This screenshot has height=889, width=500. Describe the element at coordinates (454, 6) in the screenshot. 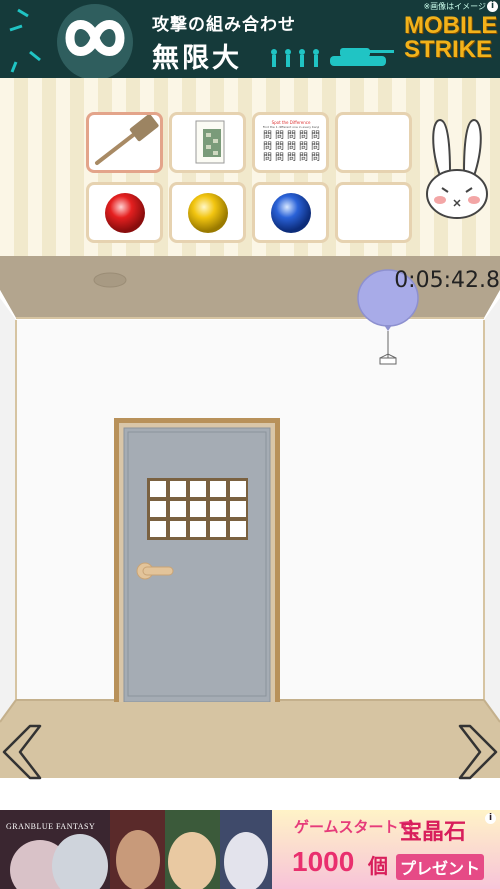

I see `ad-disclaimer: ※画像はイメージ` at that location.